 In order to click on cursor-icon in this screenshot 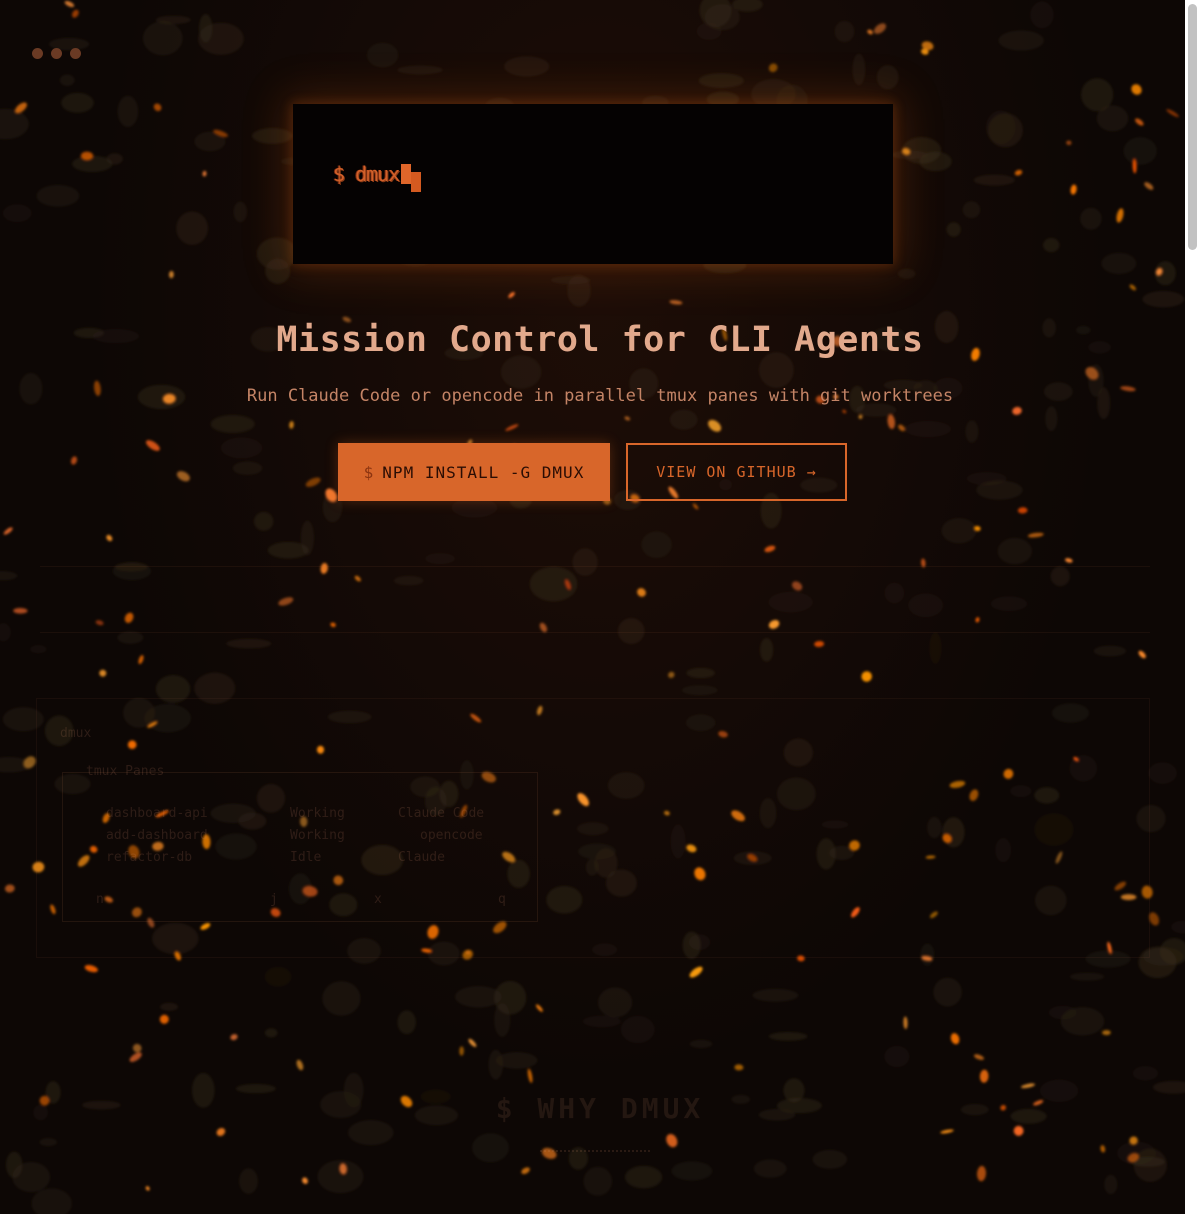, I will do `click(406, 174)`.